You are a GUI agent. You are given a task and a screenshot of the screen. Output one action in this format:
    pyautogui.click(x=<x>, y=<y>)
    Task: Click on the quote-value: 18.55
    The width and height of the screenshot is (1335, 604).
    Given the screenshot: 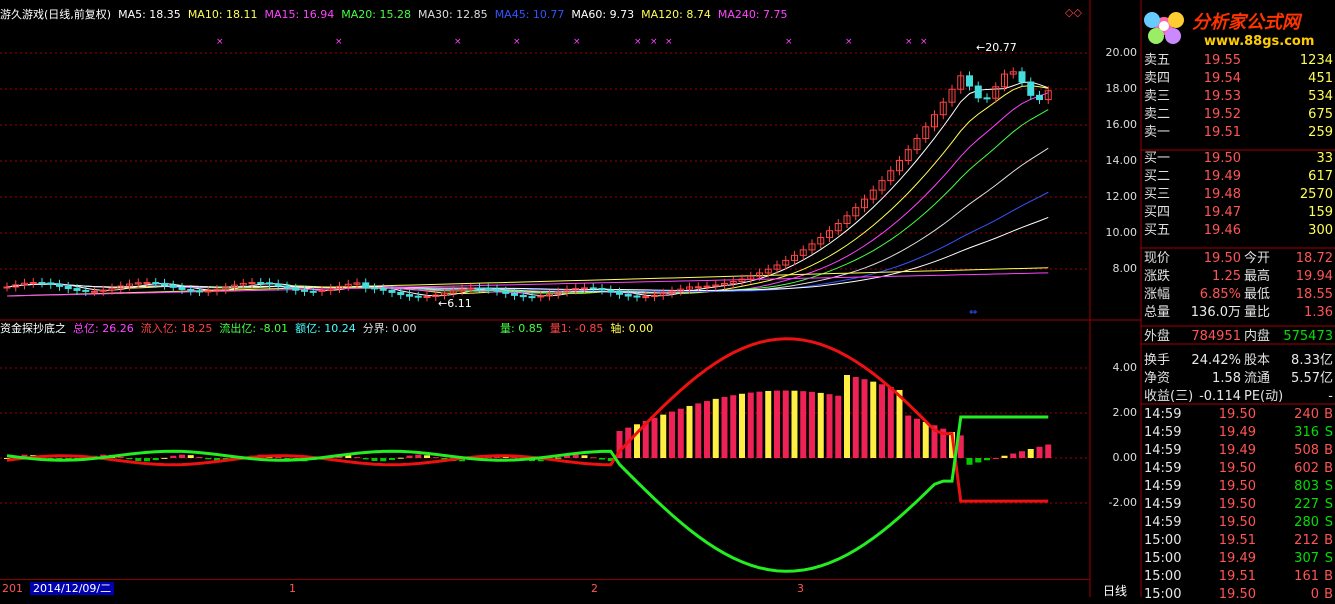 What is the action you would take?
    pyautogui.click(x=1314, y=294)
    